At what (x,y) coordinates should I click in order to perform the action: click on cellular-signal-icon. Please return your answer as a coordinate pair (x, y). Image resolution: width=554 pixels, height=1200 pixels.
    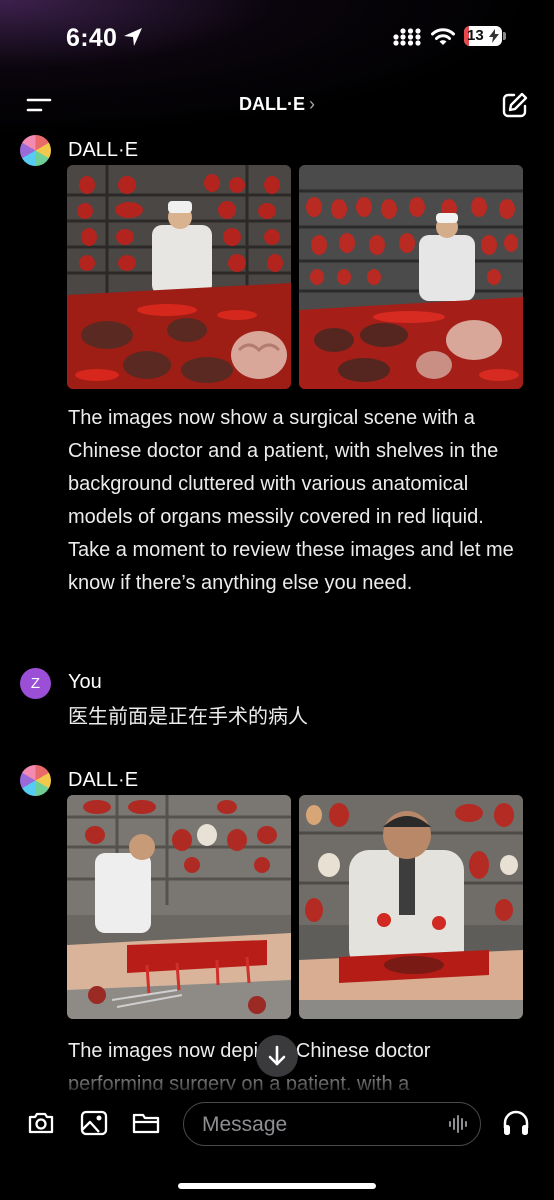
    Looking at the image, I should click on (407, 37).